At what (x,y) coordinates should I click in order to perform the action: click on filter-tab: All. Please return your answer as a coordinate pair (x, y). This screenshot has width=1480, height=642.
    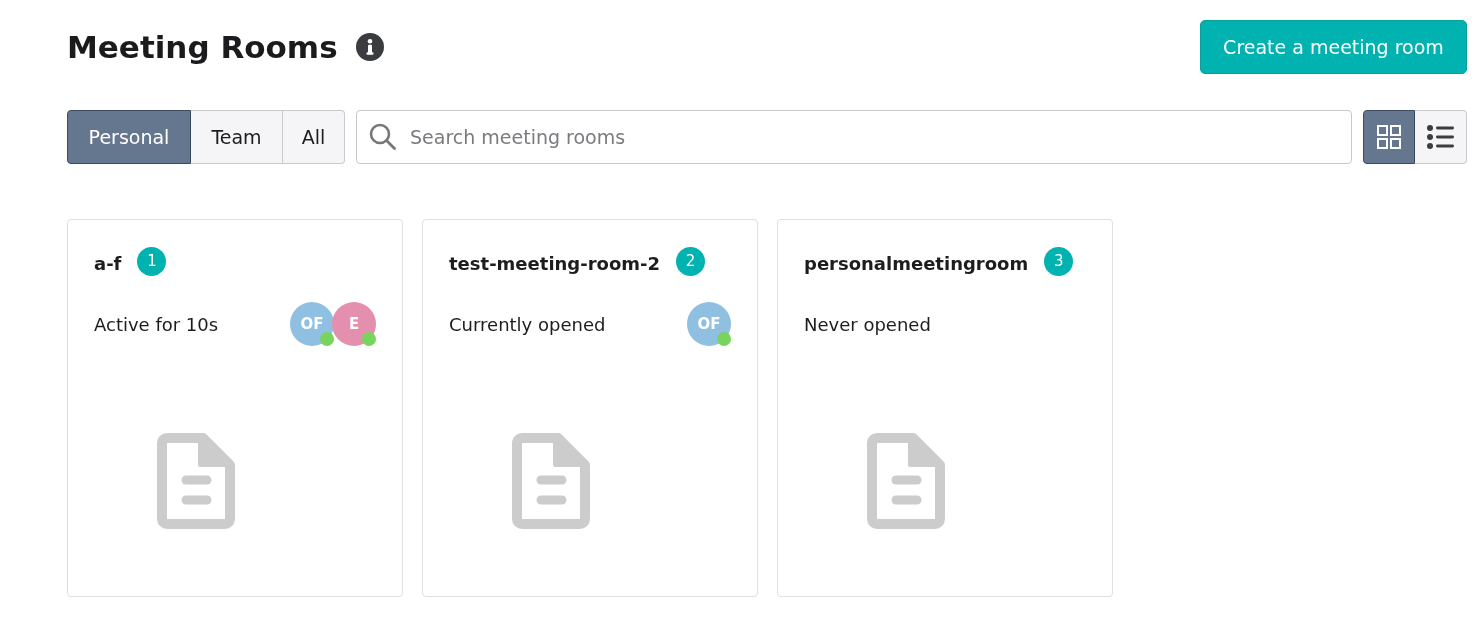
    Looking at the image, I should click on (314, 137).